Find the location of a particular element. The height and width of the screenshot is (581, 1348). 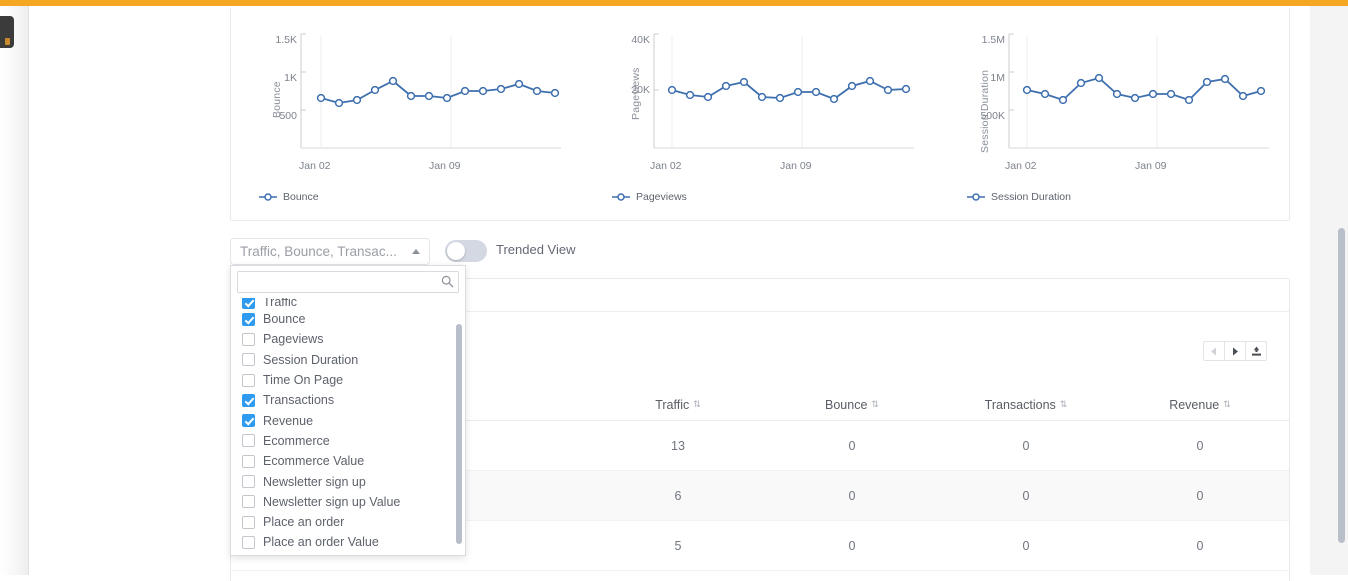

next-page-button is located at coordinates (1235, 351).